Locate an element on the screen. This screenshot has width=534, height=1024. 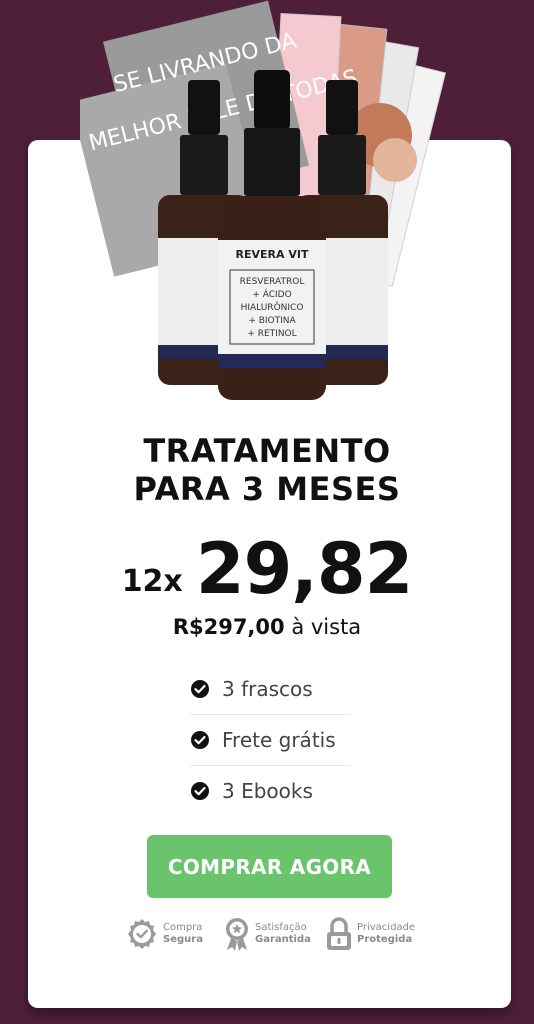
badge-bottom-label: Segura is located at coordinates (183, 939).